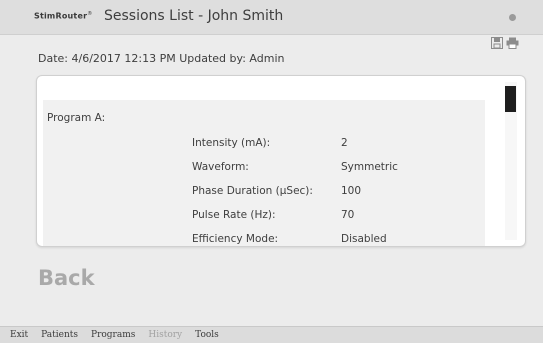 The height and width of the screenshot is (343, 543). Describe the element at coordinates (220, 167) in the screenshot. I see `param-label: Waveform:` at that location.